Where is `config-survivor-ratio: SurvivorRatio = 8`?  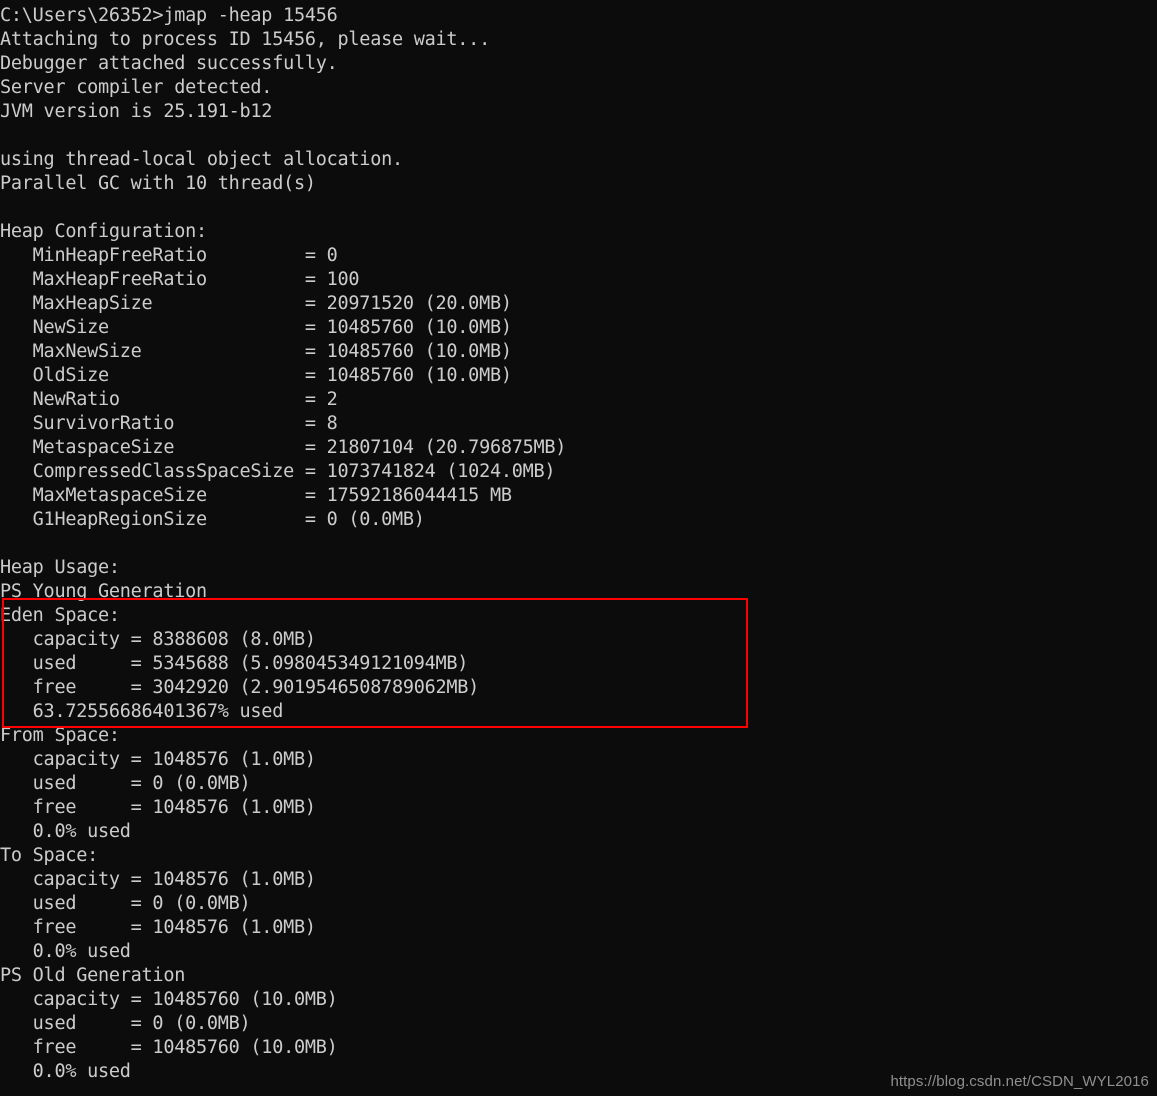 config-survivor-ratio: SurvivorRatio = 8 is located at coordinates (169, 423).